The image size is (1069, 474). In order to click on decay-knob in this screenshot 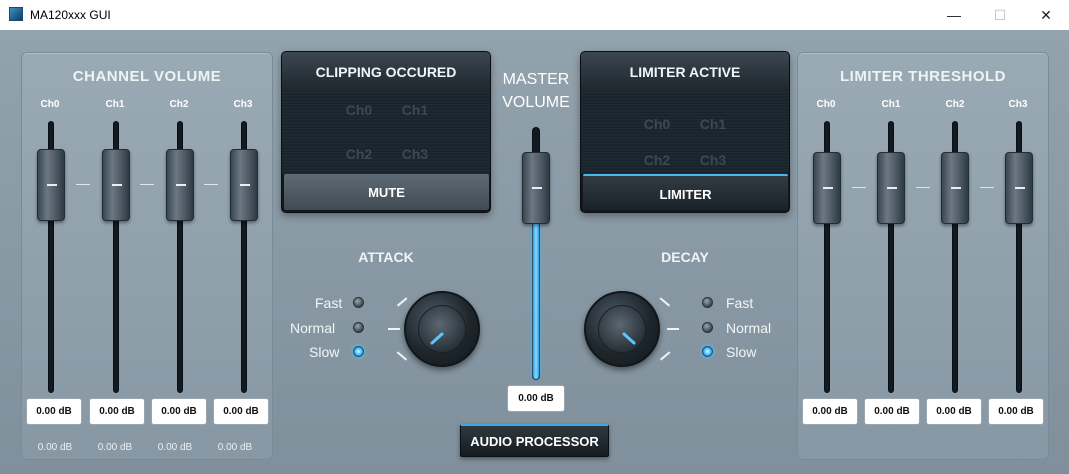, I will do `click(622, 329)`.